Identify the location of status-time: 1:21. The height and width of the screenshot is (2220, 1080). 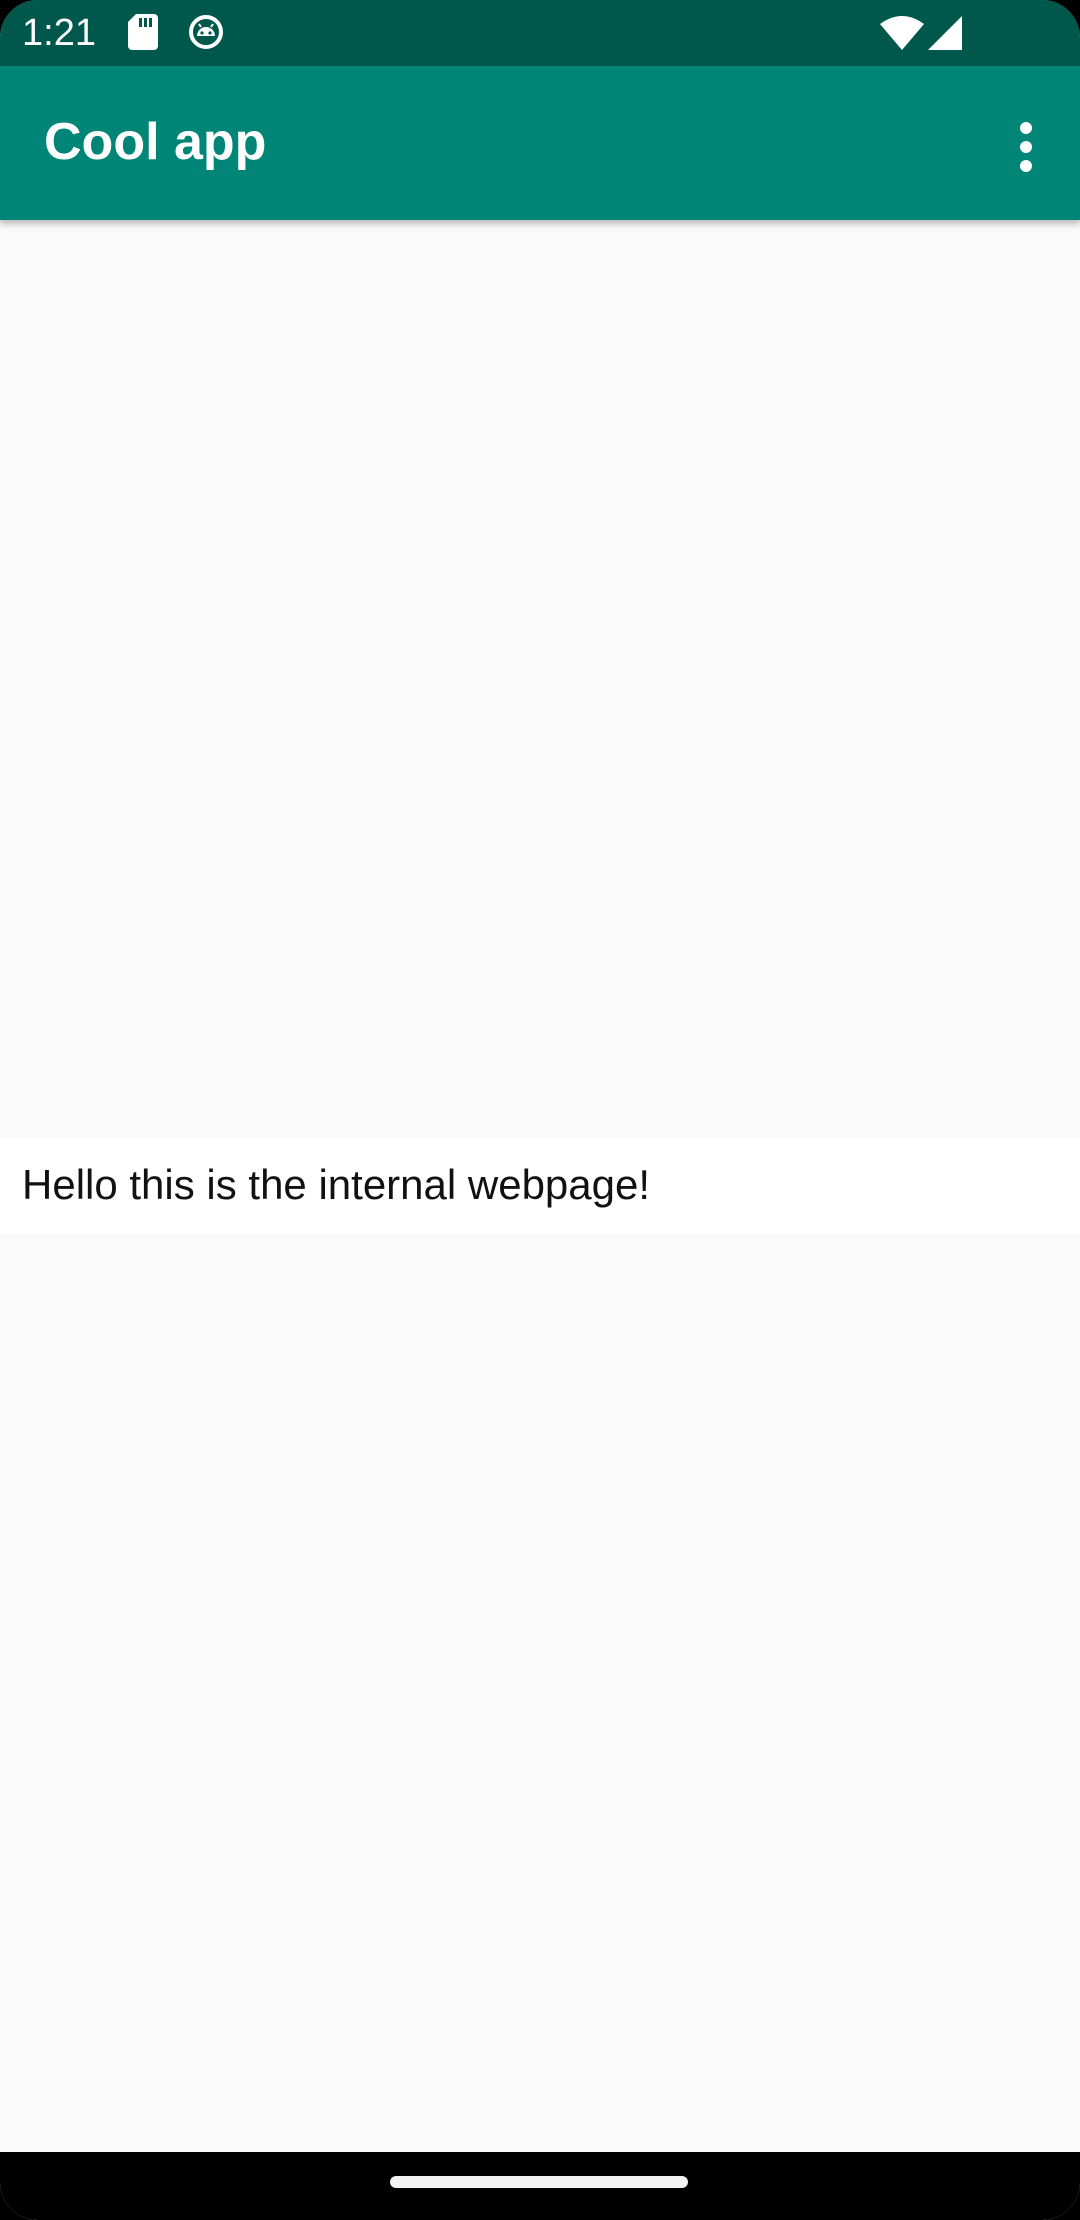
(59, 33).